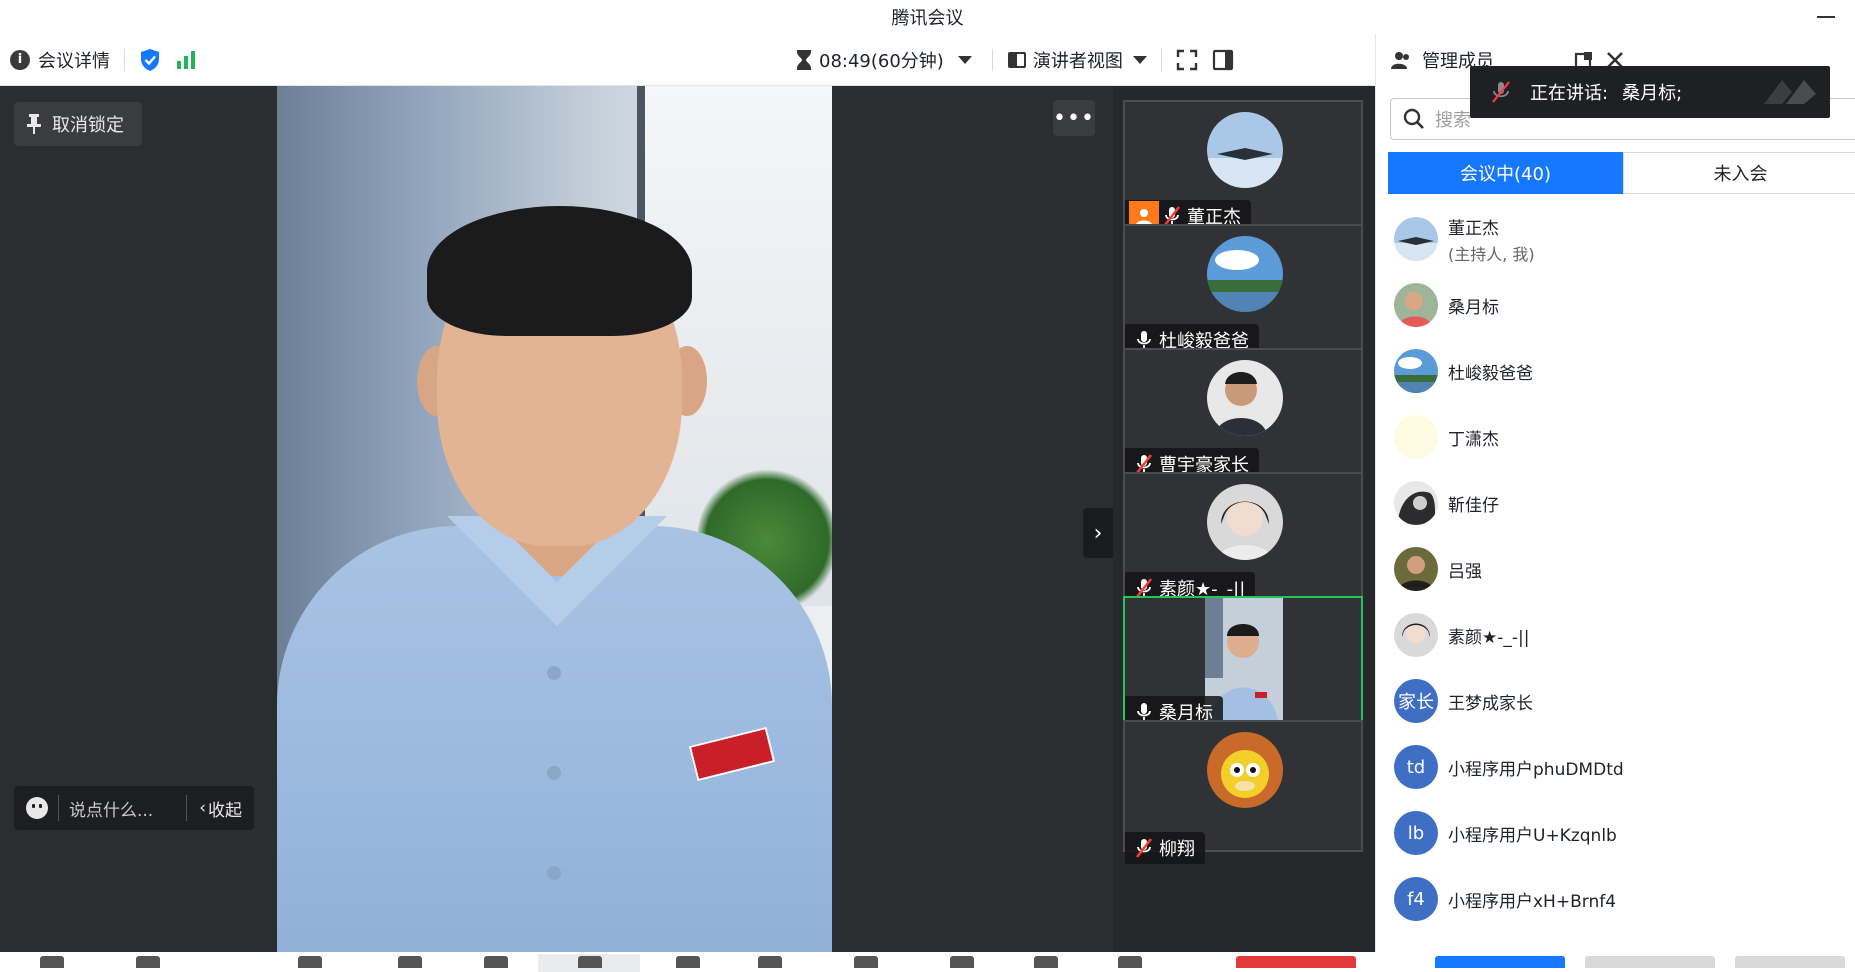 The width and height of the screenshot is (1855, 972). I want to click on pin-icon, so click(34, 124).